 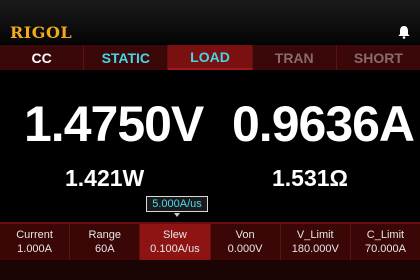 I want to click on value-edit-box: 5.000A/us, so click(x=177, y=206).